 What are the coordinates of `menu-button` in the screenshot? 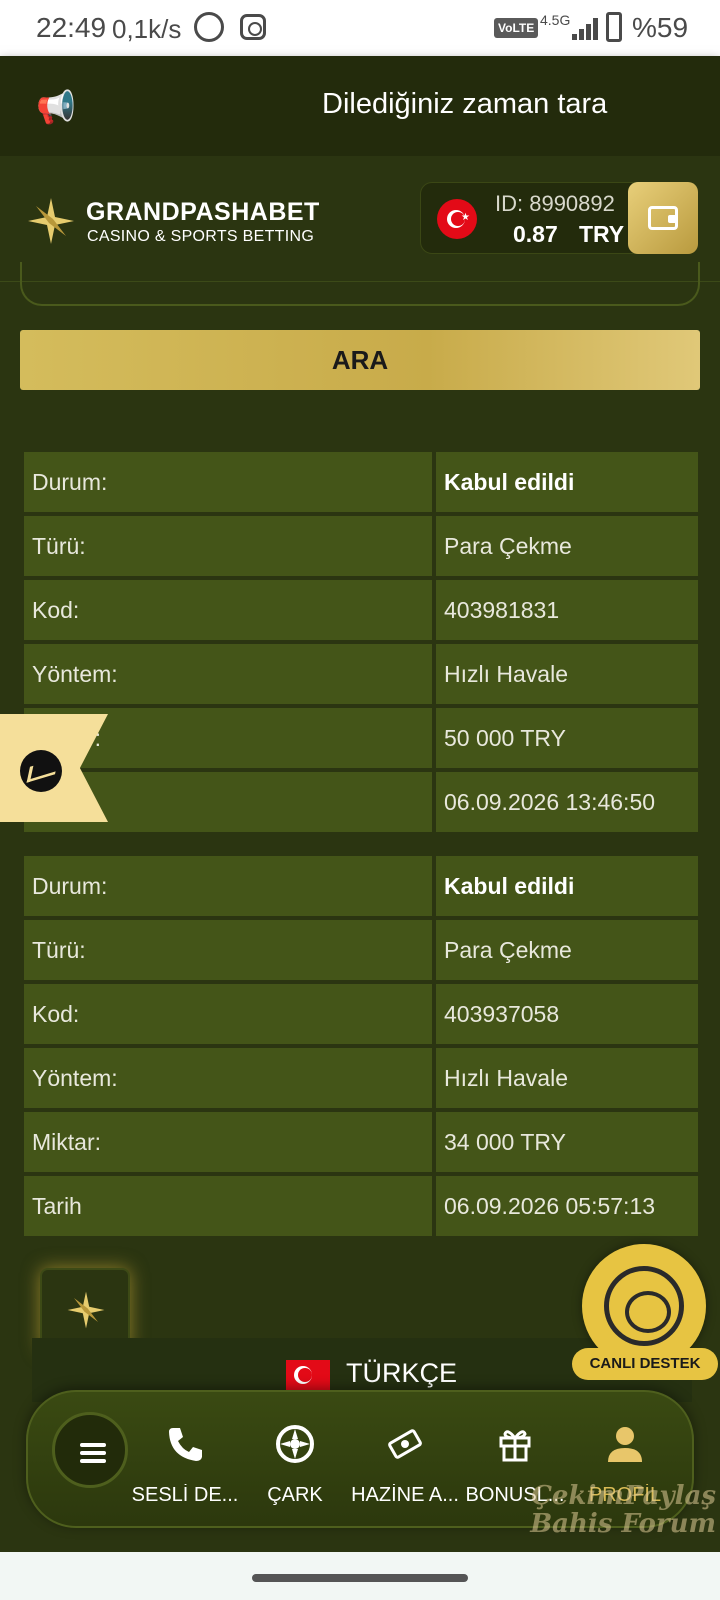 It's located at (90, 1450).